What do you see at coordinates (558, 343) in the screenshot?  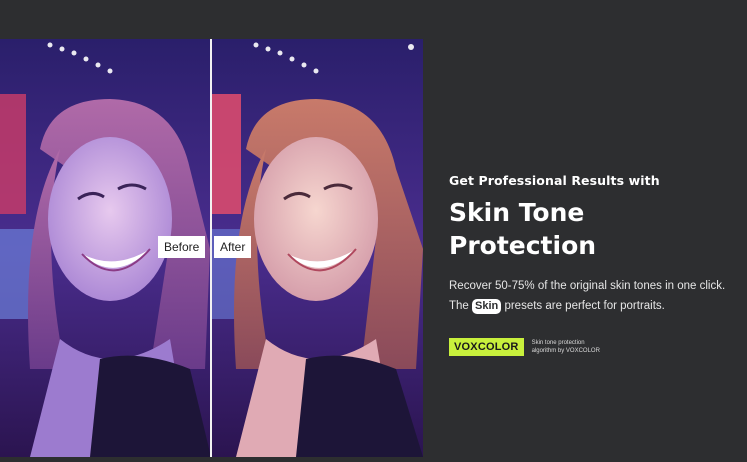 I see `brand-note-line-1: Skin tone protection` at bounding box center [558, 343].